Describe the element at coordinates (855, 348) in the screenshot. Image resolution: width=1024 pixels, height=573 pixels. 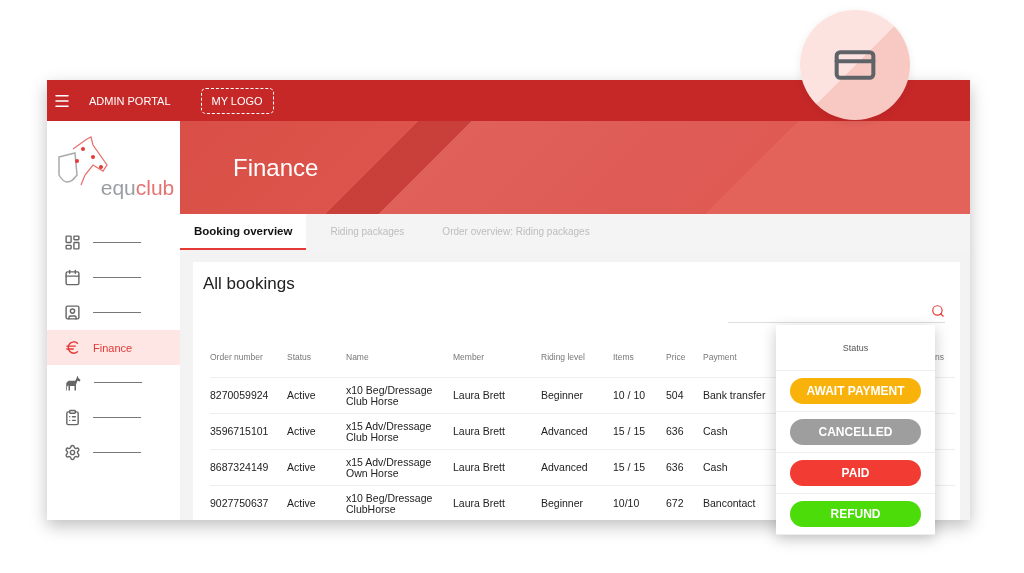
I see `popup-title: Status` at that location.